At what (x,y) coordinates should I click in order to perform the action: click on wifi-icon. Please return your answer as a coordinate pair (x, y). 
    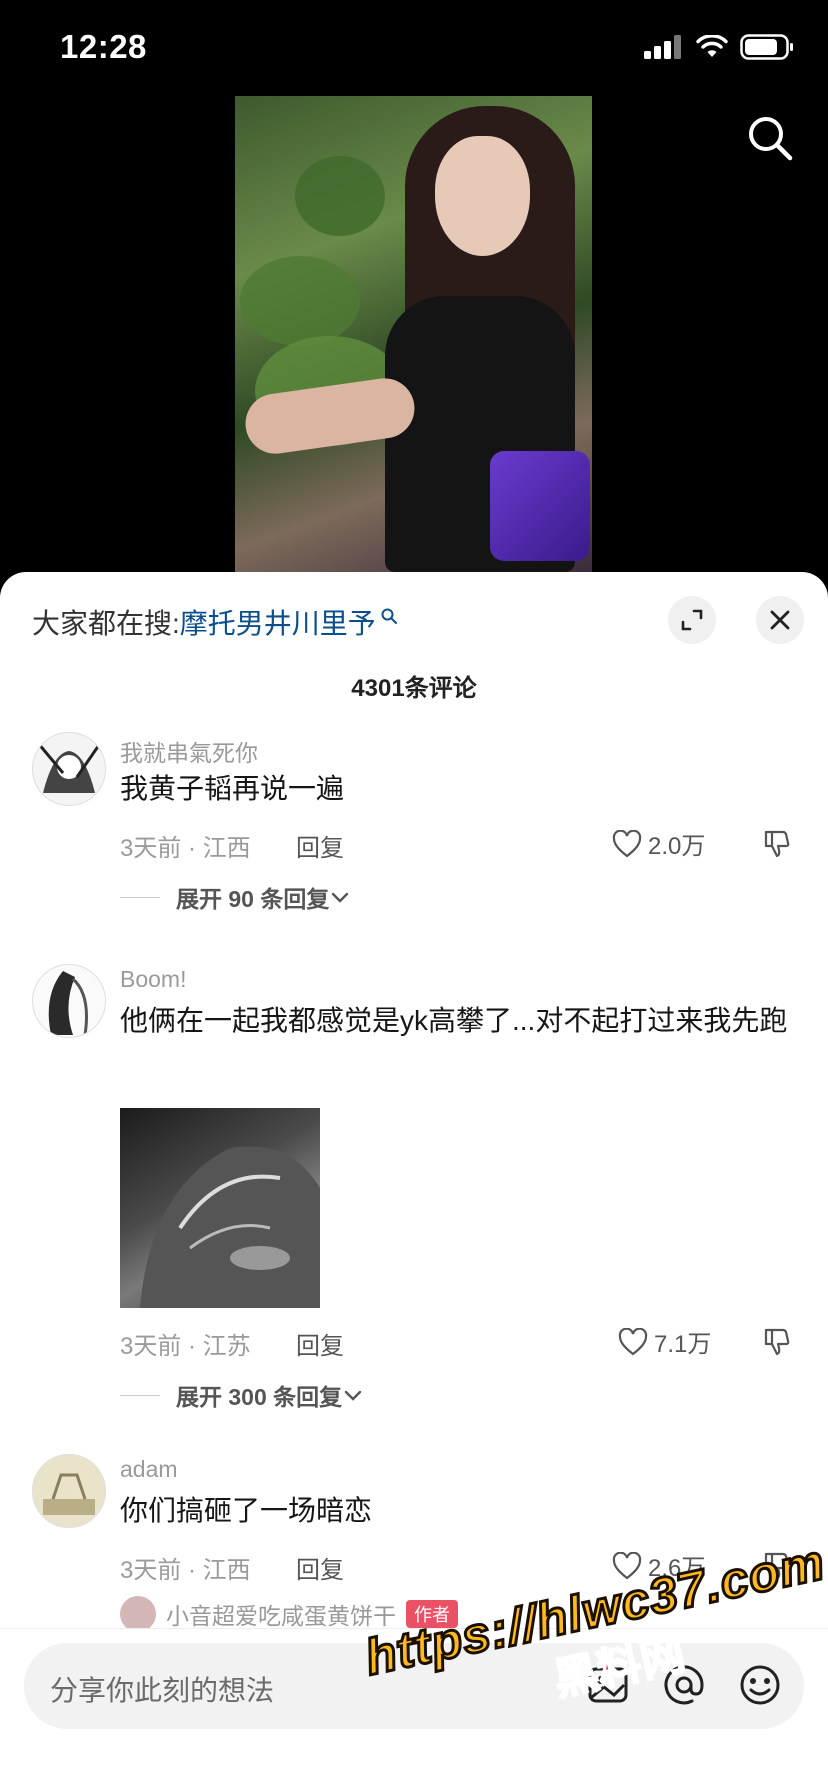
    Looking at the image, I should click on (712, 46).